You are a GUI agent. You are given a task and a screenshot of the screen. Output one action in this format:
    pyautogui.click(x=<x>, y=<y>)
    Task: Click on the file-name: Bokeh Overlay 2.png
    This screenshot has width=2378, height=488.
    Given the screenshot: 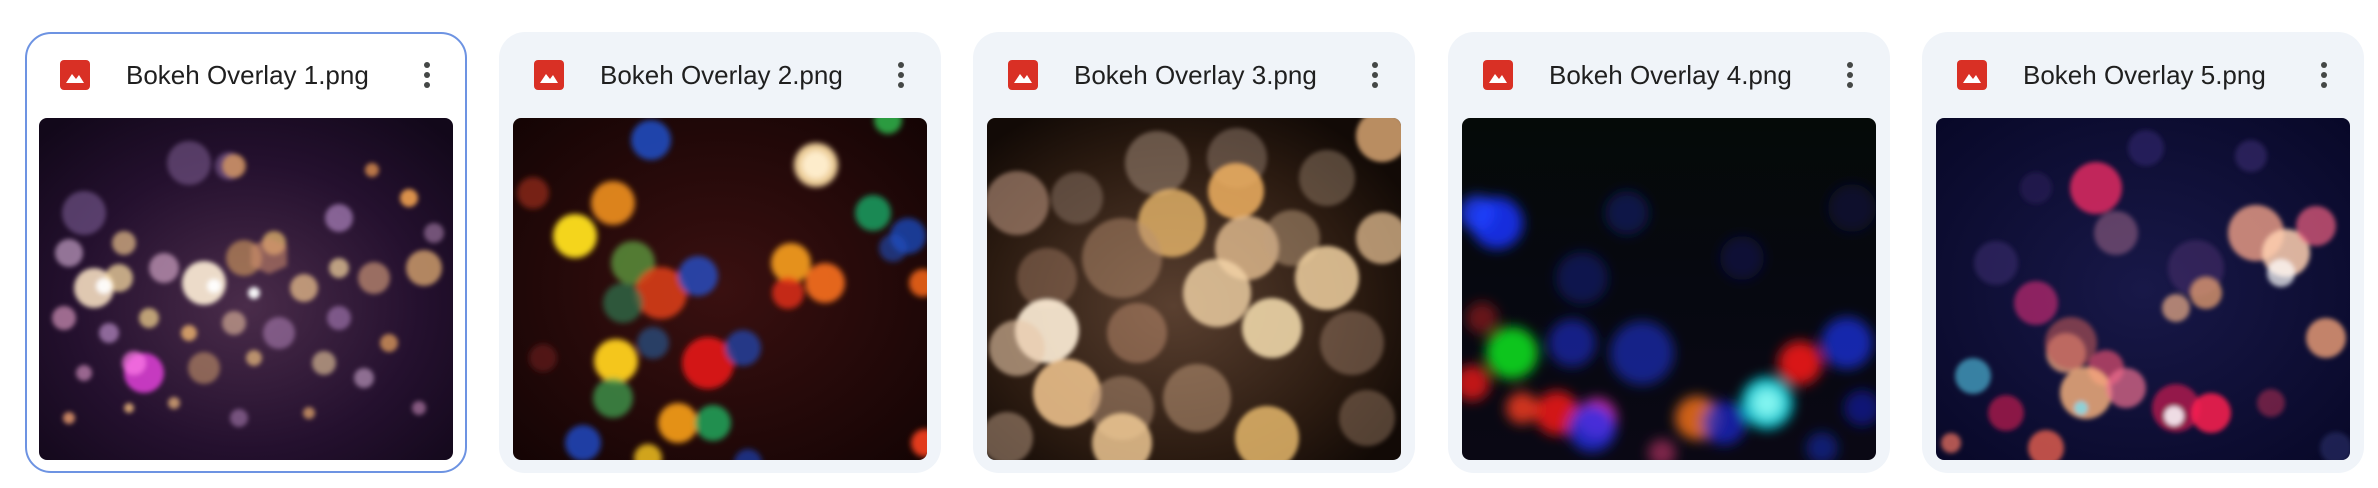 What is the action you would take?
    pyautogui.click(x=721, y=75)
    